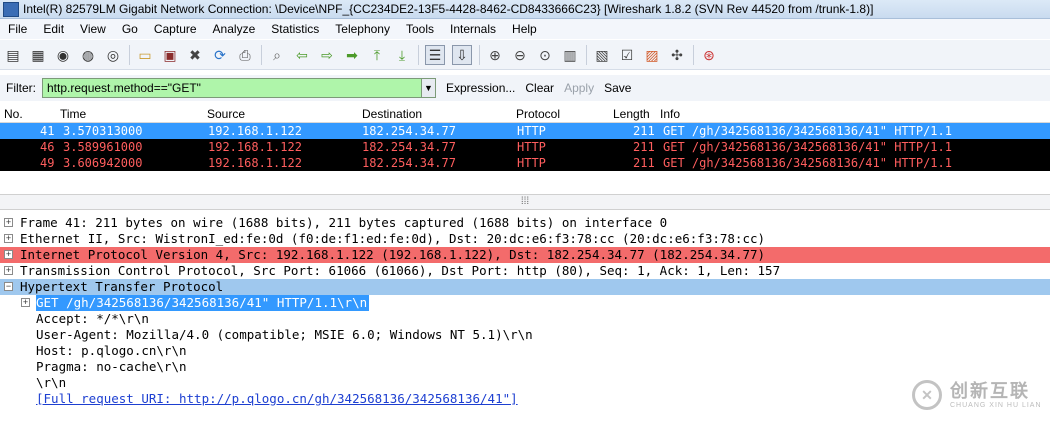 The width and height of the screenshot is (1050, 439). I want to click on column-no: No., so click(13, 114).